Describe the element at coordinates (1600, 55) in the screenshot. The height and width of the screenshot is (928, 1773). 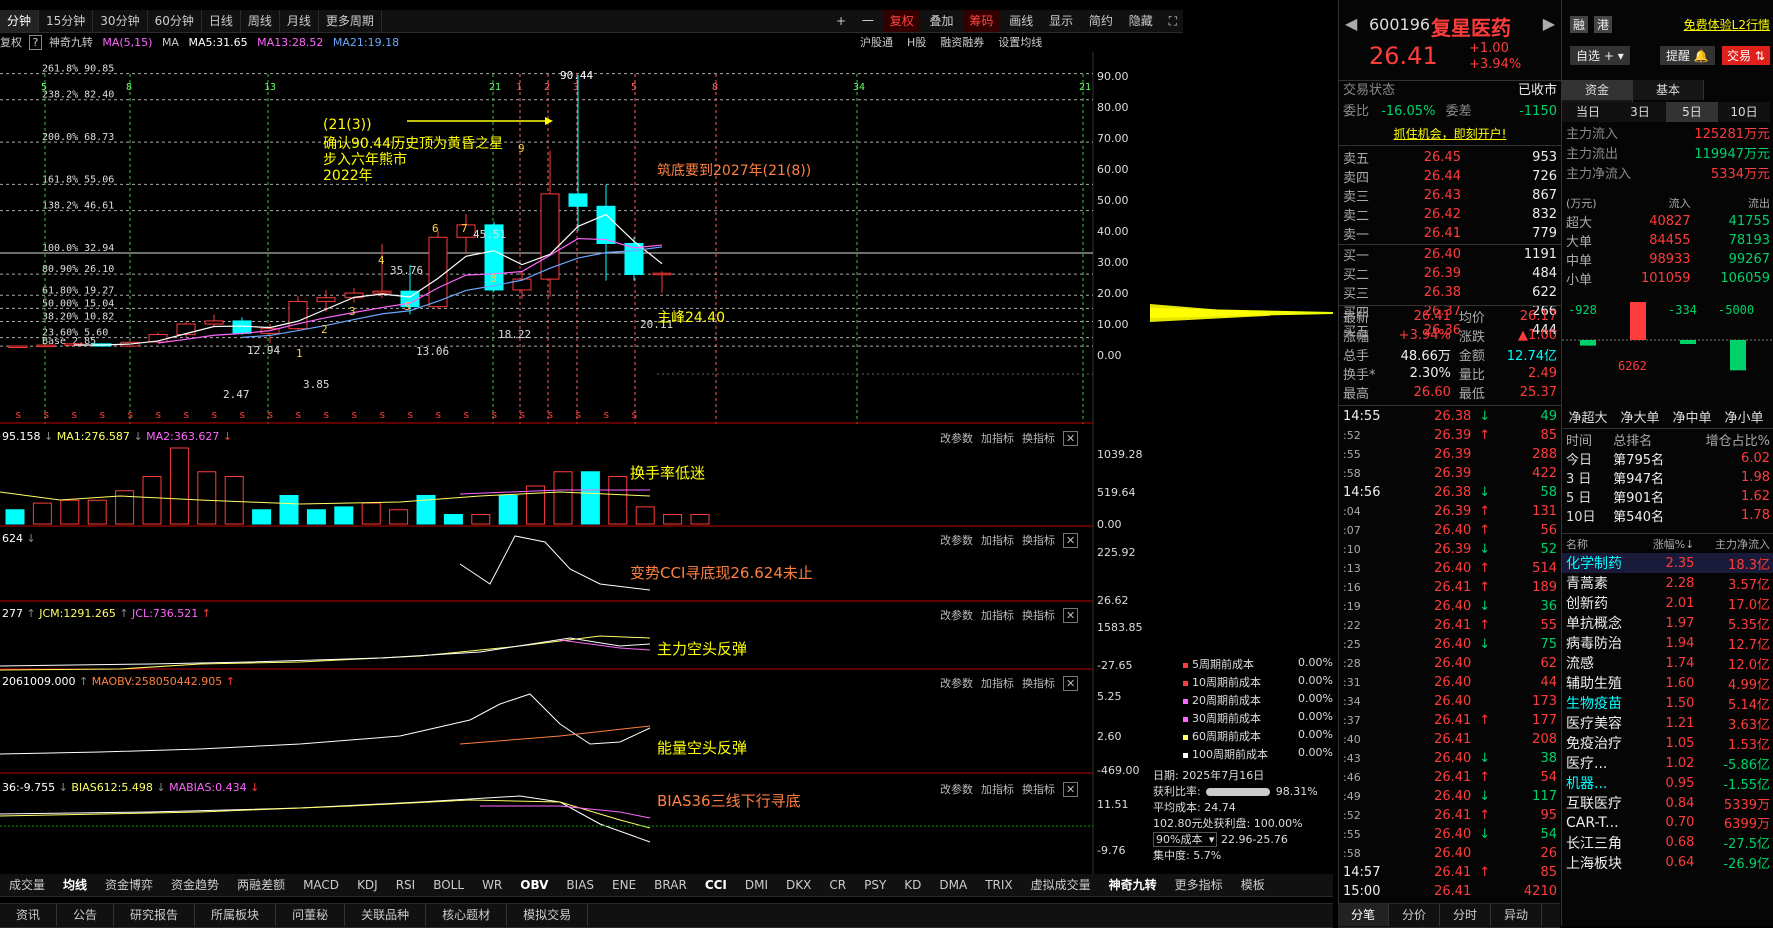
I see `watchlist-button: 自选 + ▾` at that location.